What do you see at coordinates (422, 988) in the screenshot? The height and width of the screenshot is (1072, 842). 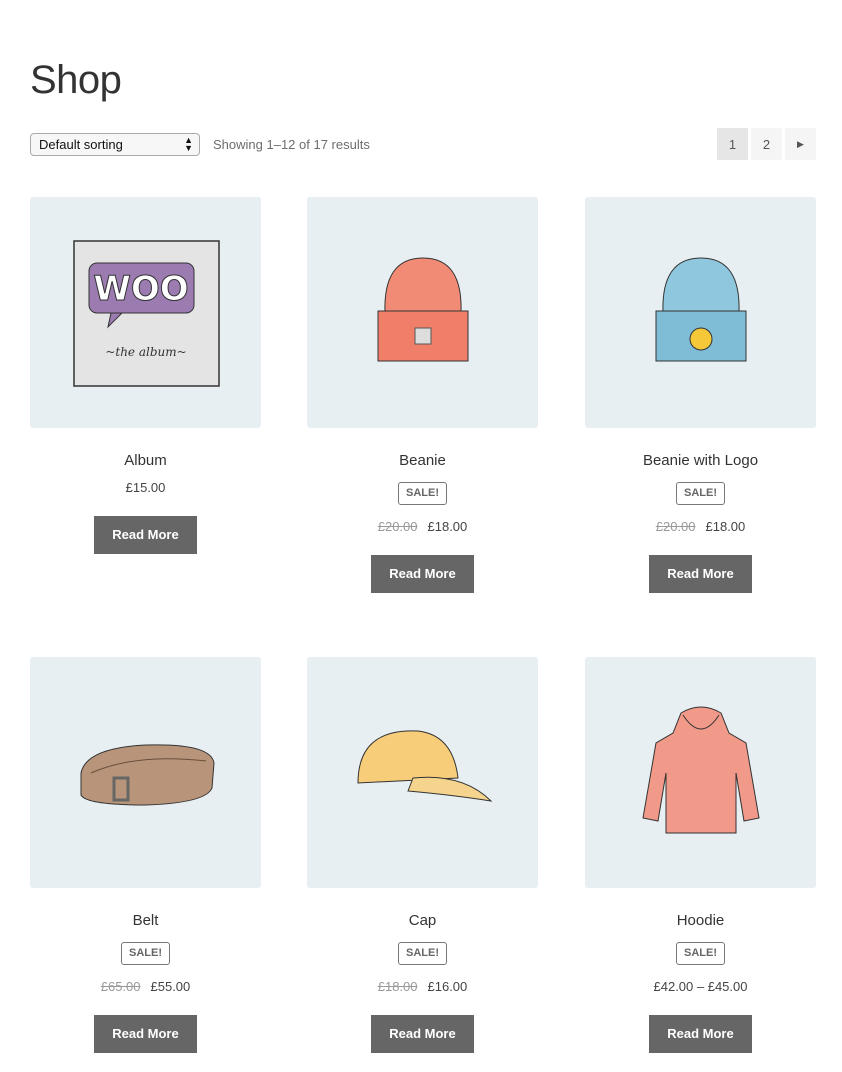 I see `product-price: £18.00 £16.00` at bounding box center [422, 988].